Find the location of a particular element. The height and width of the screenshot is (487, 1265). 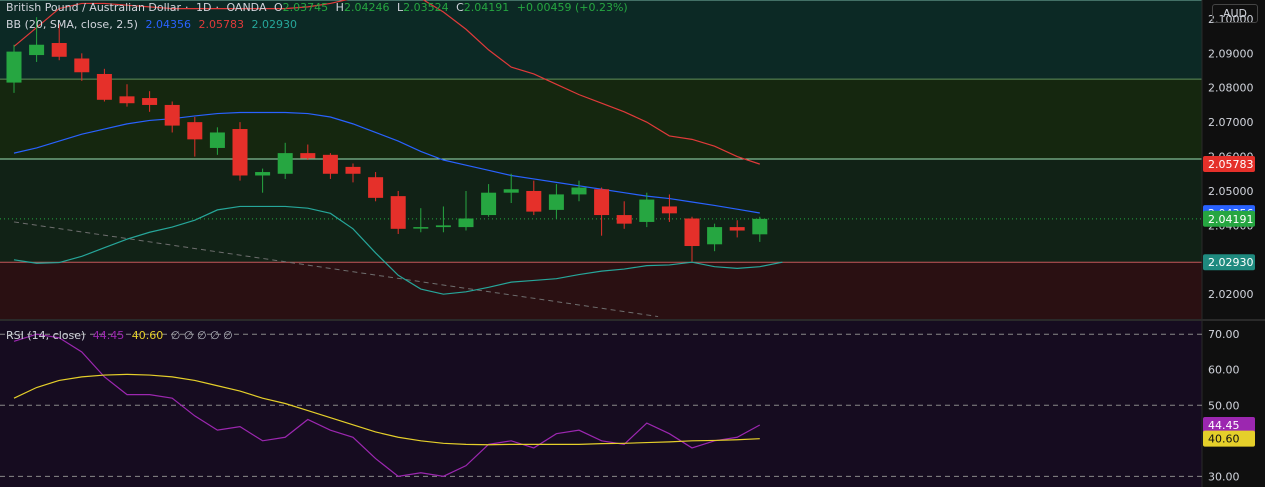

high-value: H2.04246 is located at coordinates (362, 7).